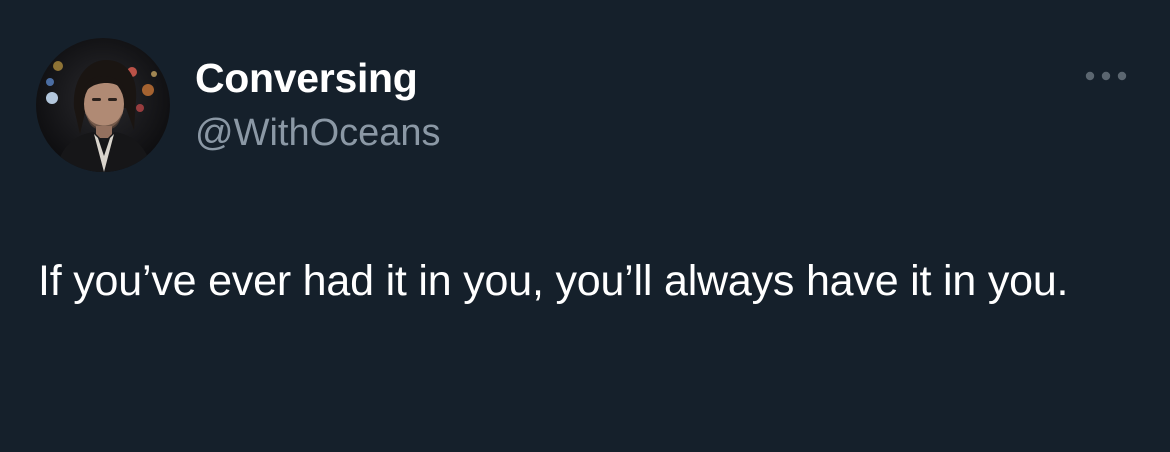 This screenshot has height=452, width=1170. Describe the element at coordinates (318, 133) in the screenshot. I see `author-handle: @WithOceans` at that location.